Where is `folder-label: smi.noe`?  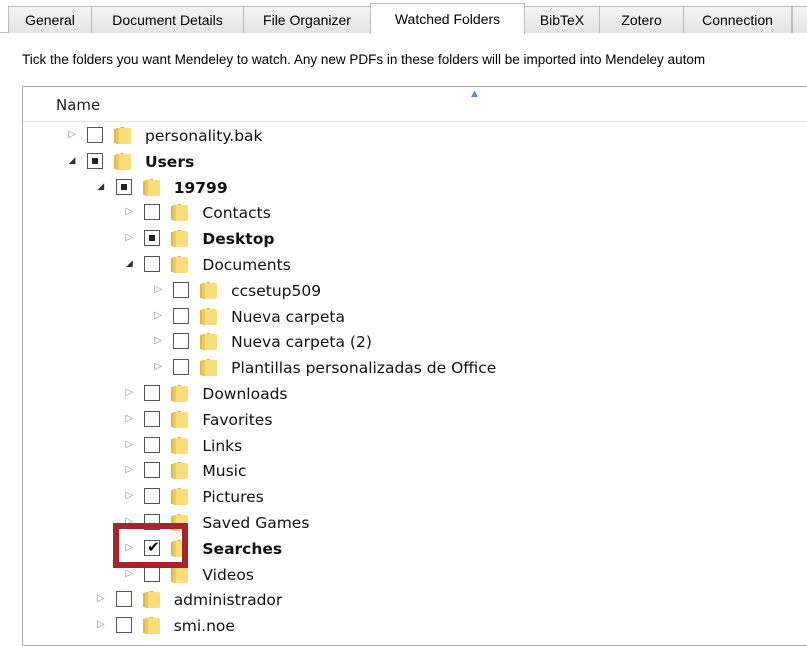 folder-label: smi.noe is located at coordinates (204, 626).